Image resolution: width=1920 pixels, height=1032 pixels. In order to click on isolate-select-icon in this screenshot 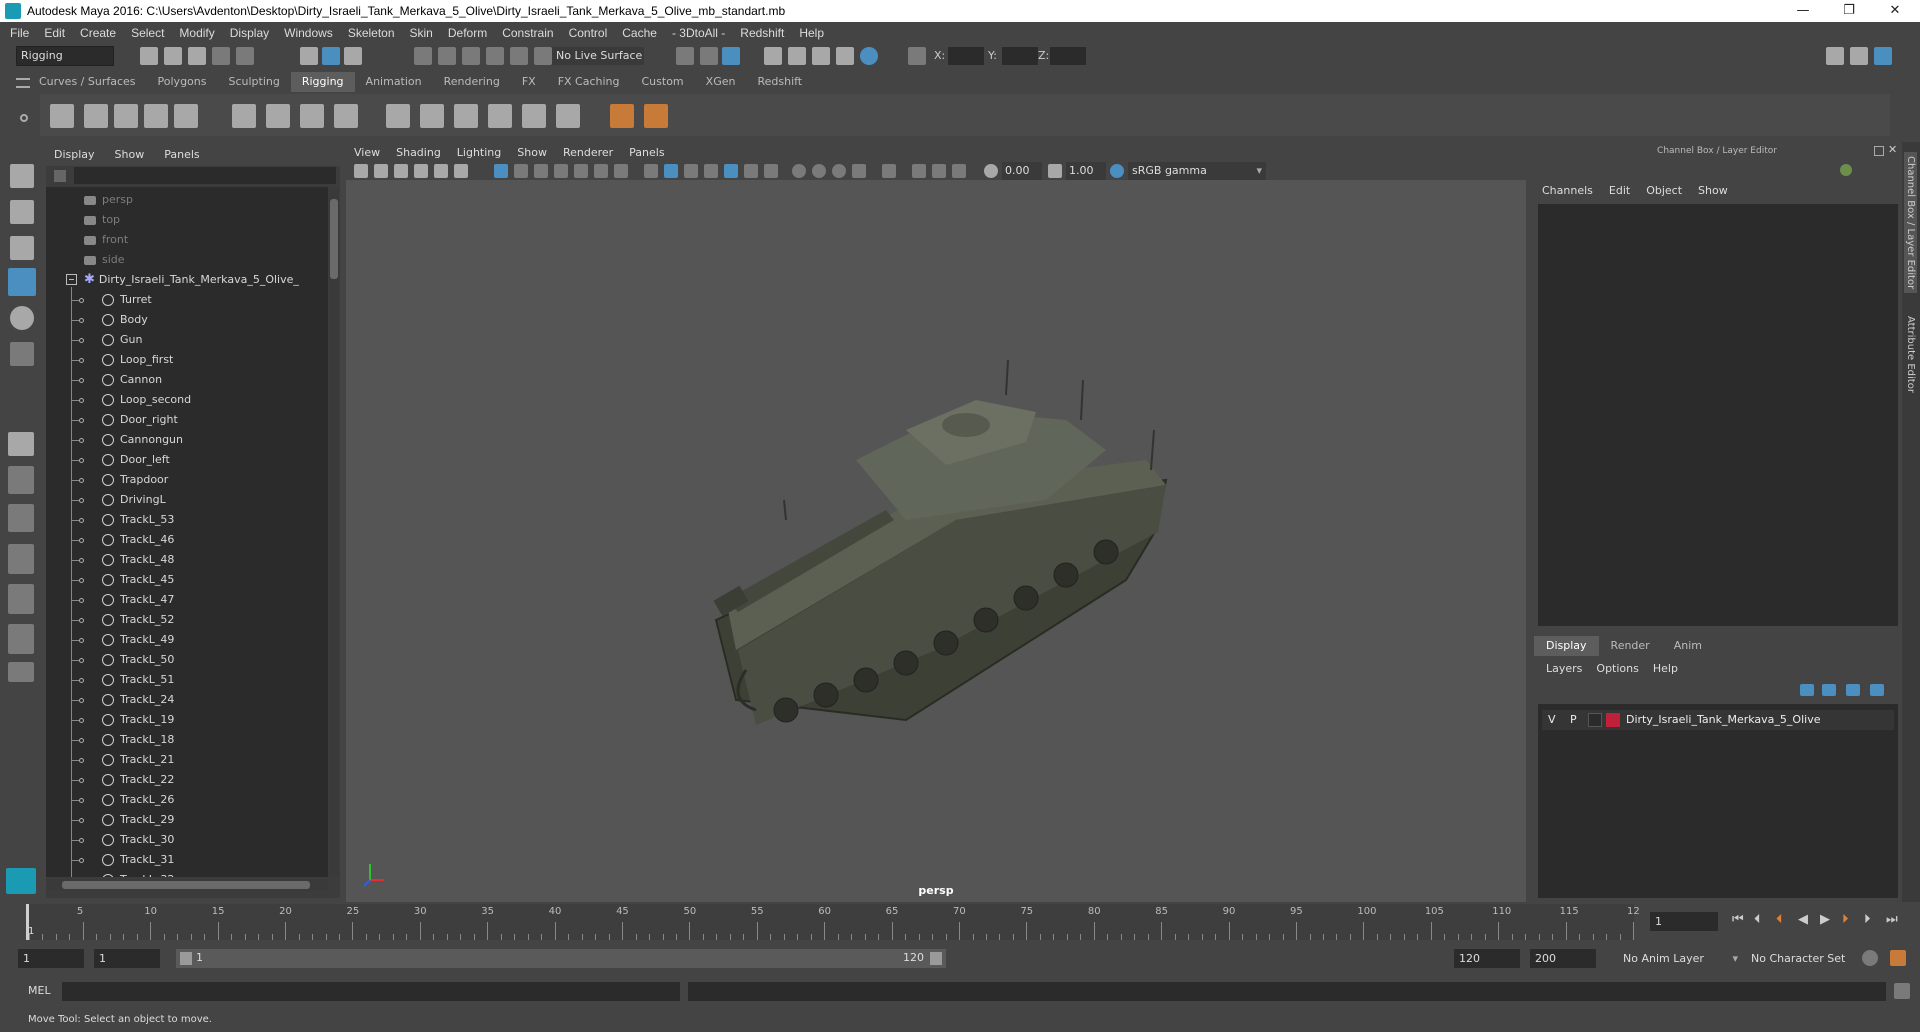, I will do `click(889, 171)`.